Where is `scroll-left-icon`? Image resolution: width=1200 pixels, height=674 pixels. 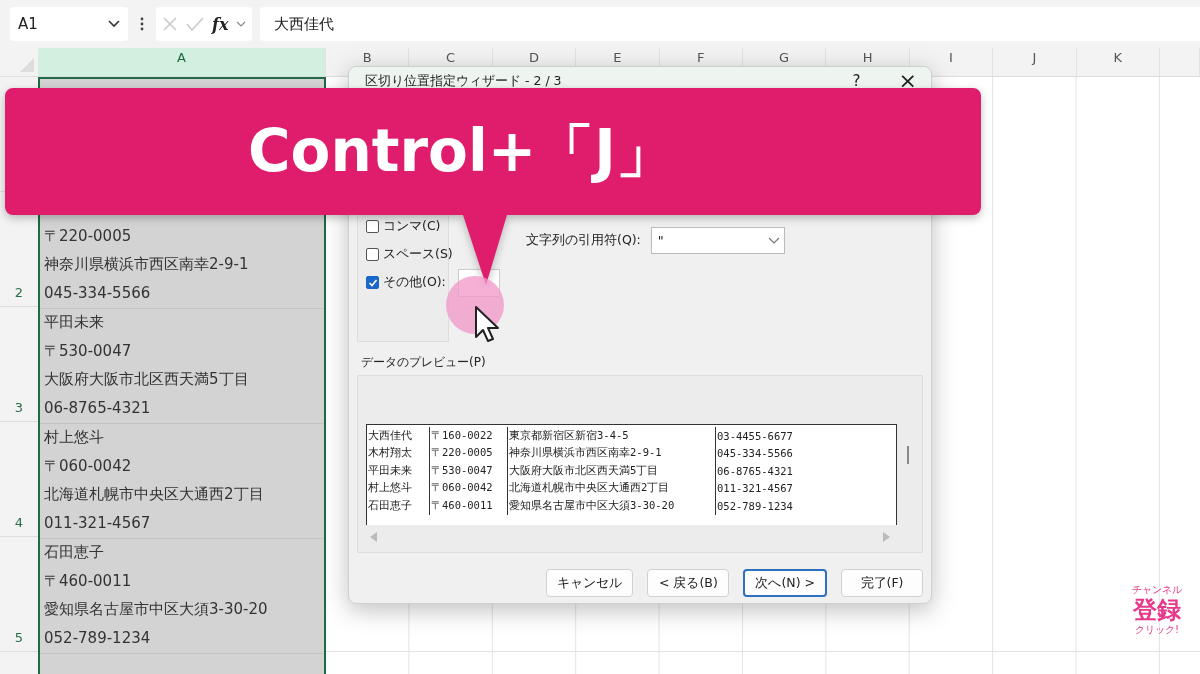 scroll-left-icon is located at coordinates (374, 537).